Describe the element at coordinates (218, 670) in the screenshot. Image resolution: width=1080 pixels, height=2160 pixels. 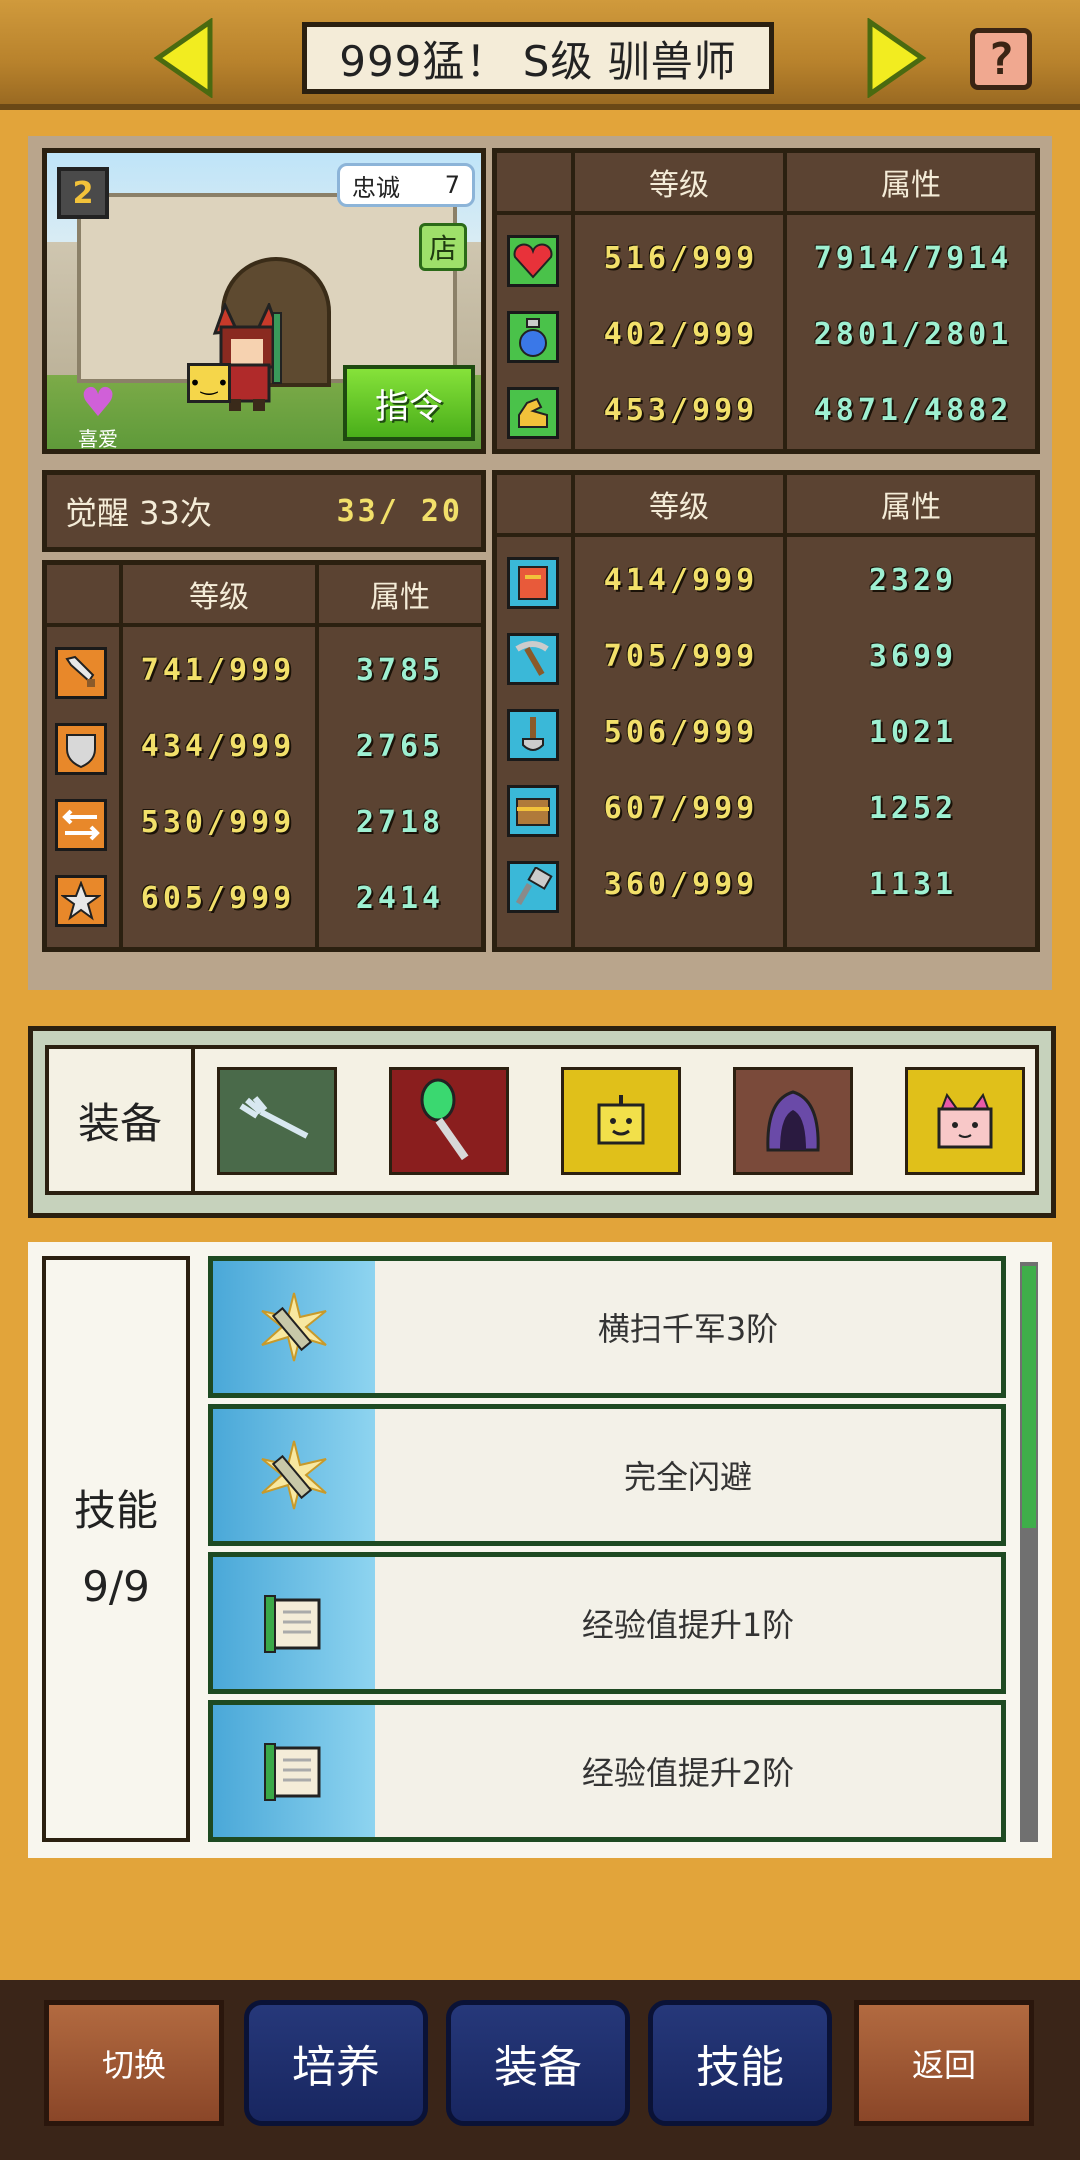
I see `level-value: 741/999` at that location.